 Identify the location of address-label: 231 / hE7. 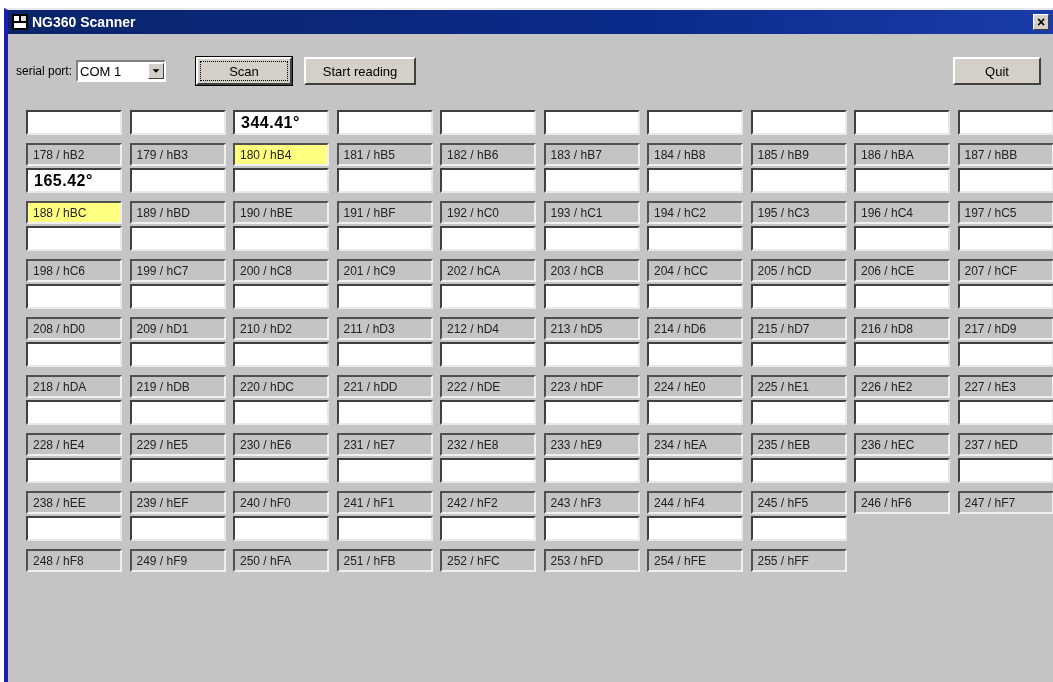
(384, 444).